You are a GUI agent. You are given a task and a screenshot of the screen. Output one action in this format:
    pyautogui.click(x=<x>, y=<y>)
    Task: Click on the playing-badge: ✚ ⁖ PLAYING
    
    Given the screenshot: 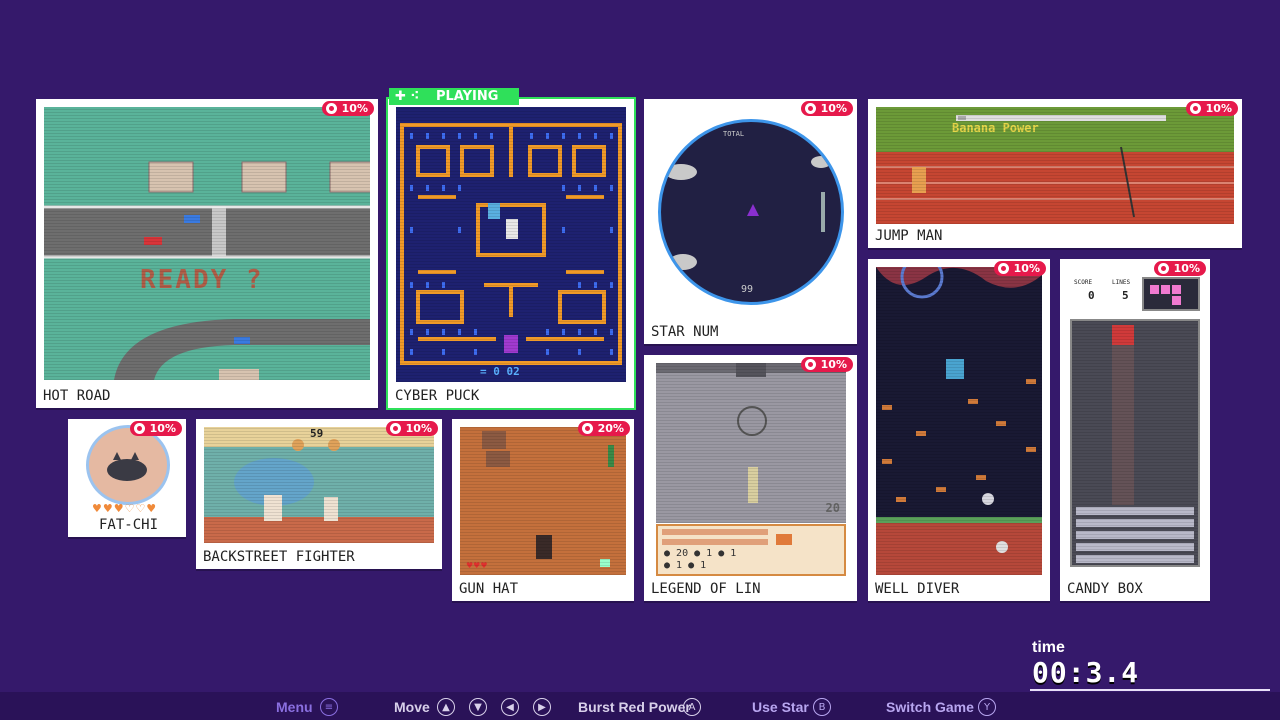 What is the action you would take?
    pyautogui.click(x=454, y=96)
    